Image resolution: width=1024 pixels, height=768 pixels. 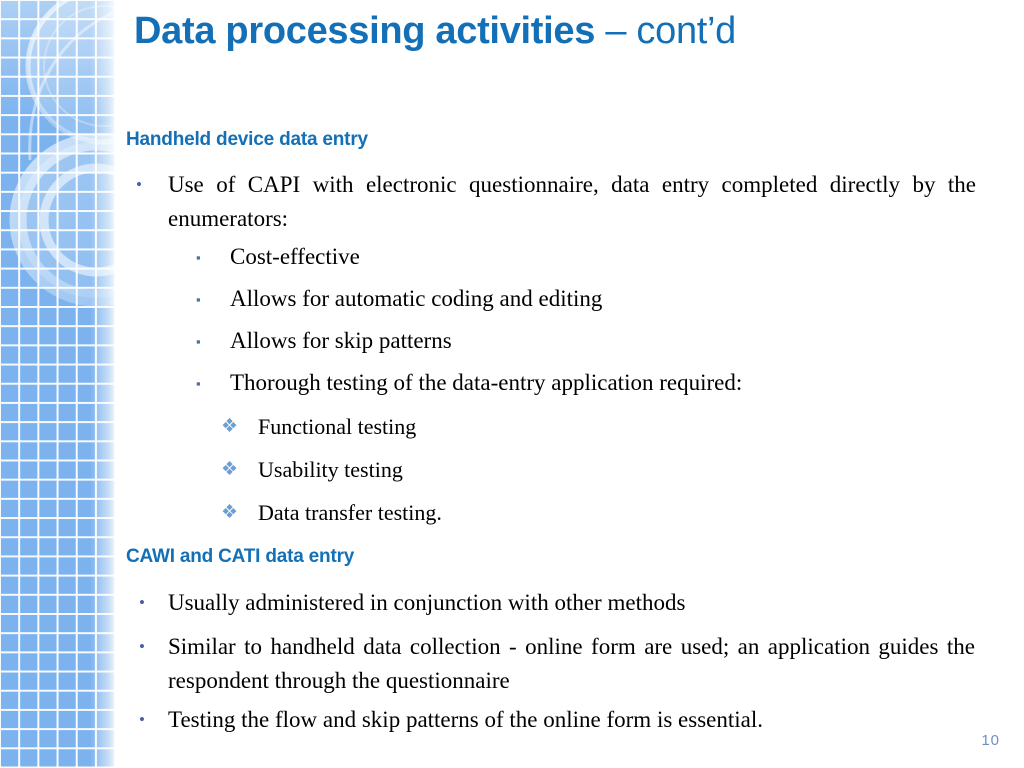 I want to click on bullet-text: Allows for automatic coding and editing, so click(x=416, y=298).